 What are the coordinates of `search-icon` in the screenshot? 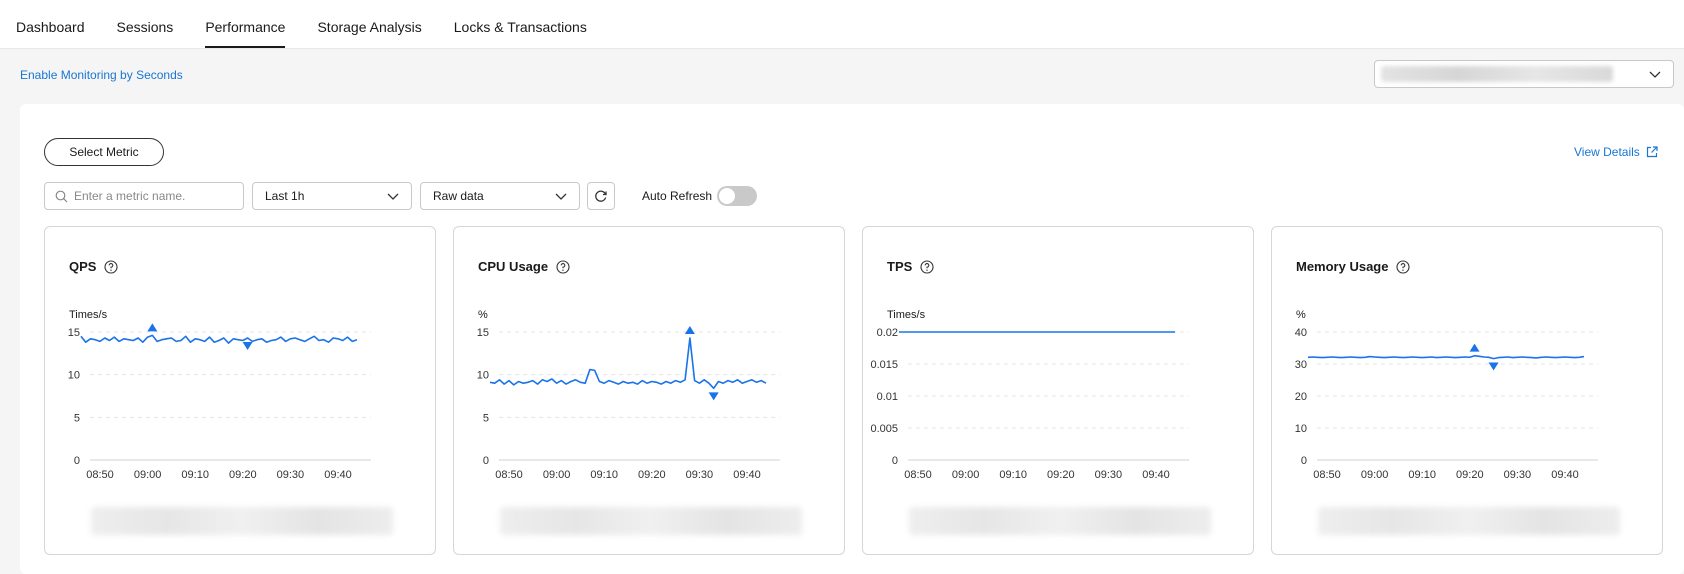 It's located at (61, 196).